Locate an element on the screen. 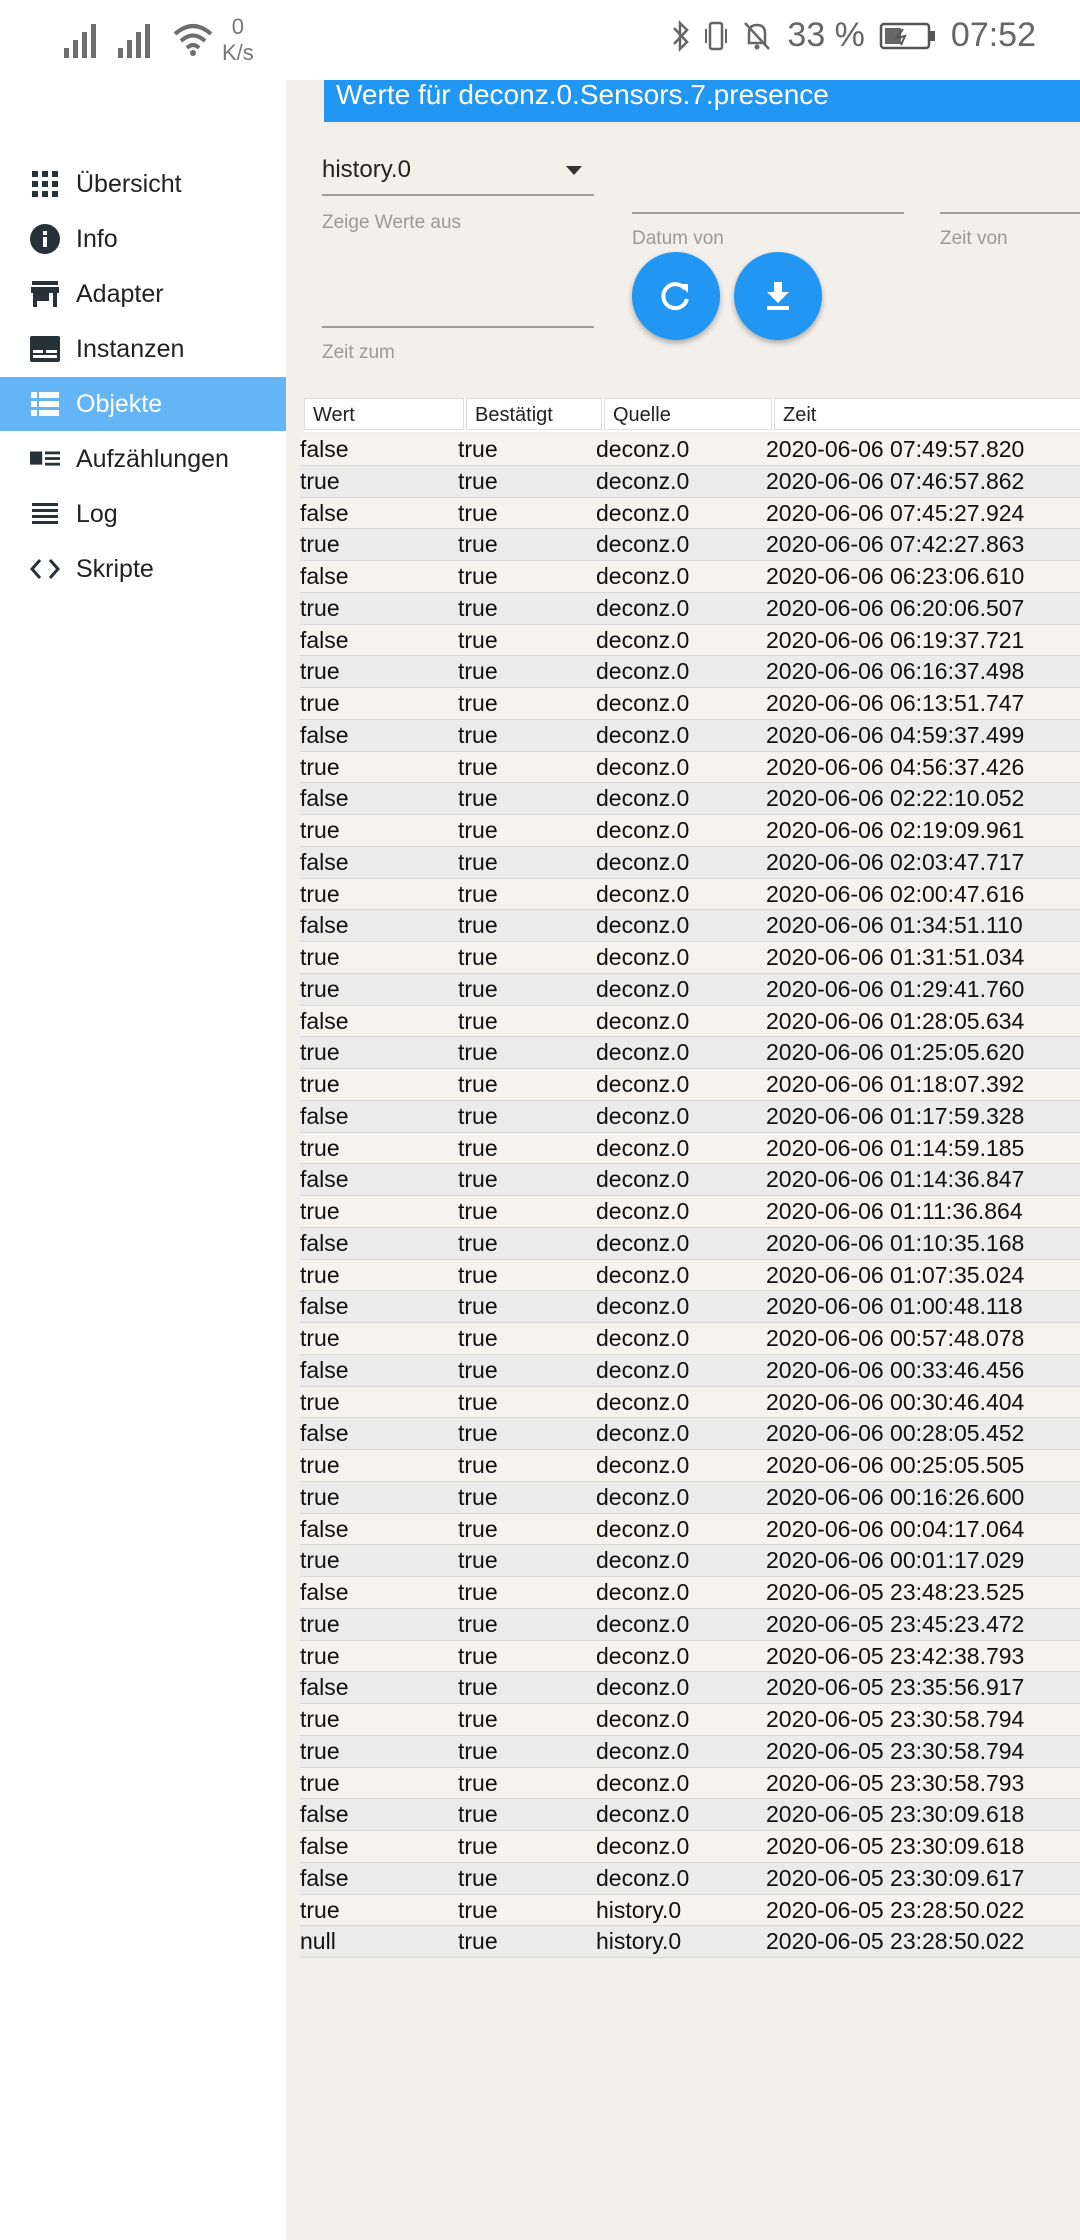  sidebar-item-label: Aufzählungen is located at coordinates (152, 458).